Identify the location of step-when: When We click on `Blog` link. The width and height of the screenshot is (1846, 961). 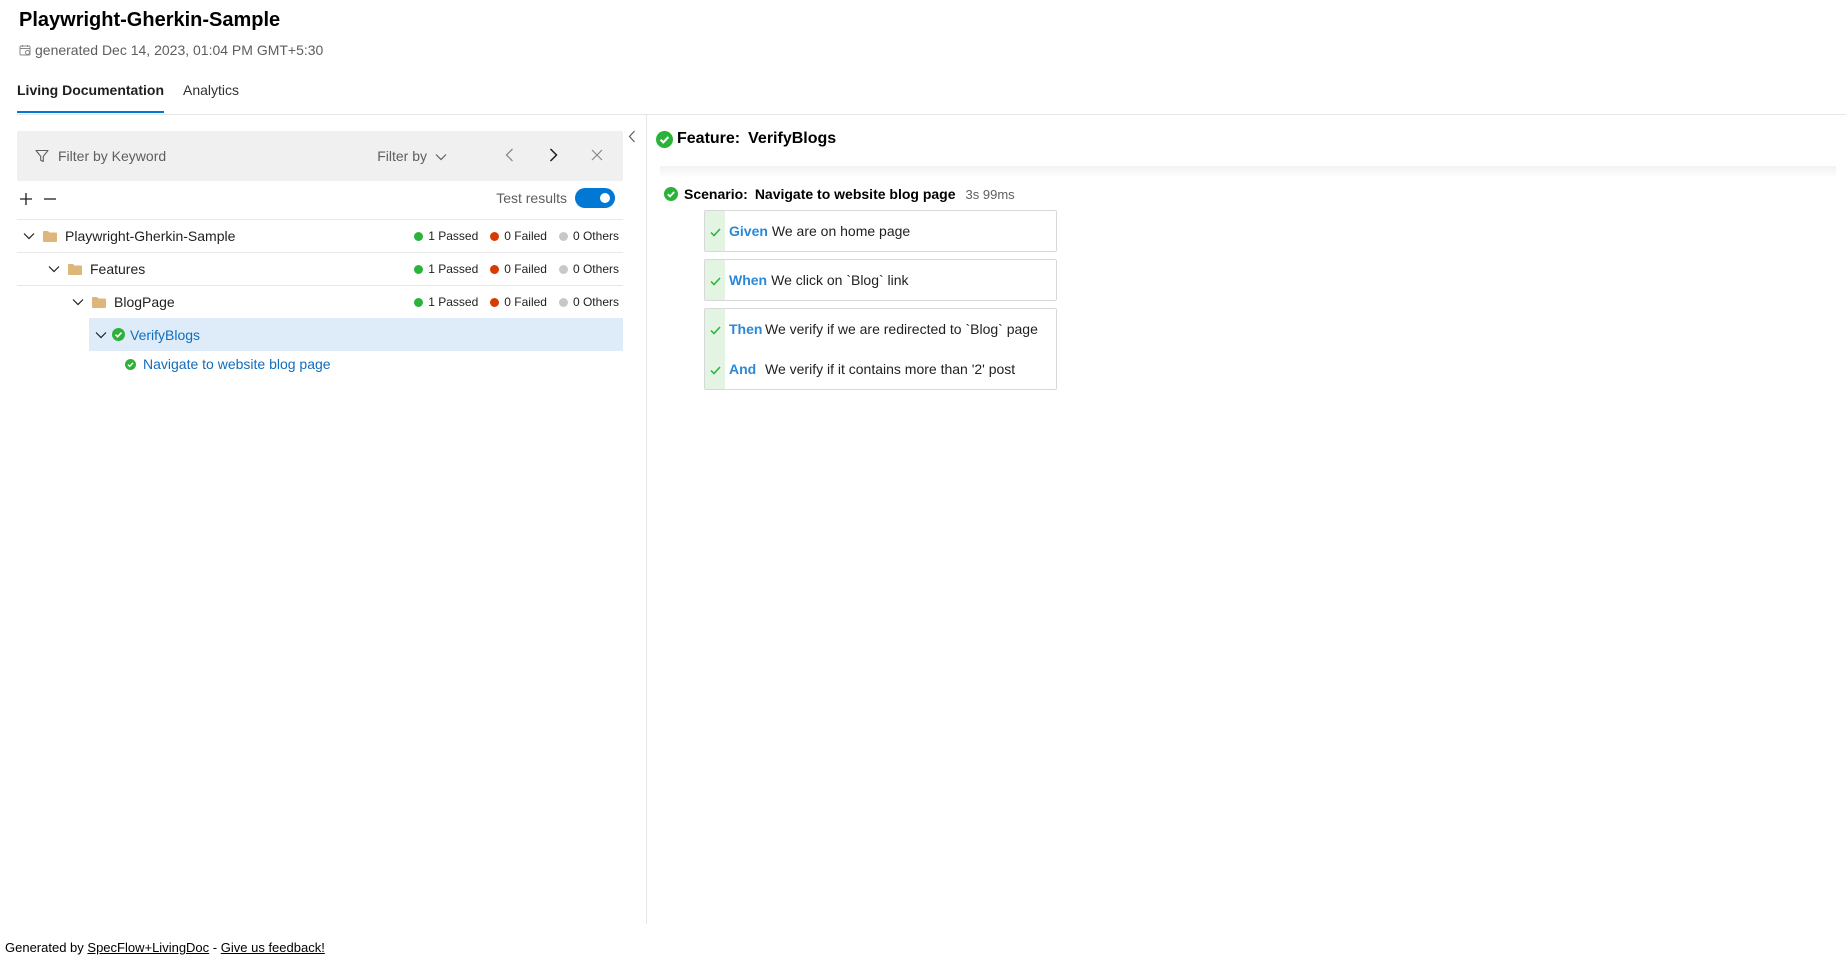
(882, 280).